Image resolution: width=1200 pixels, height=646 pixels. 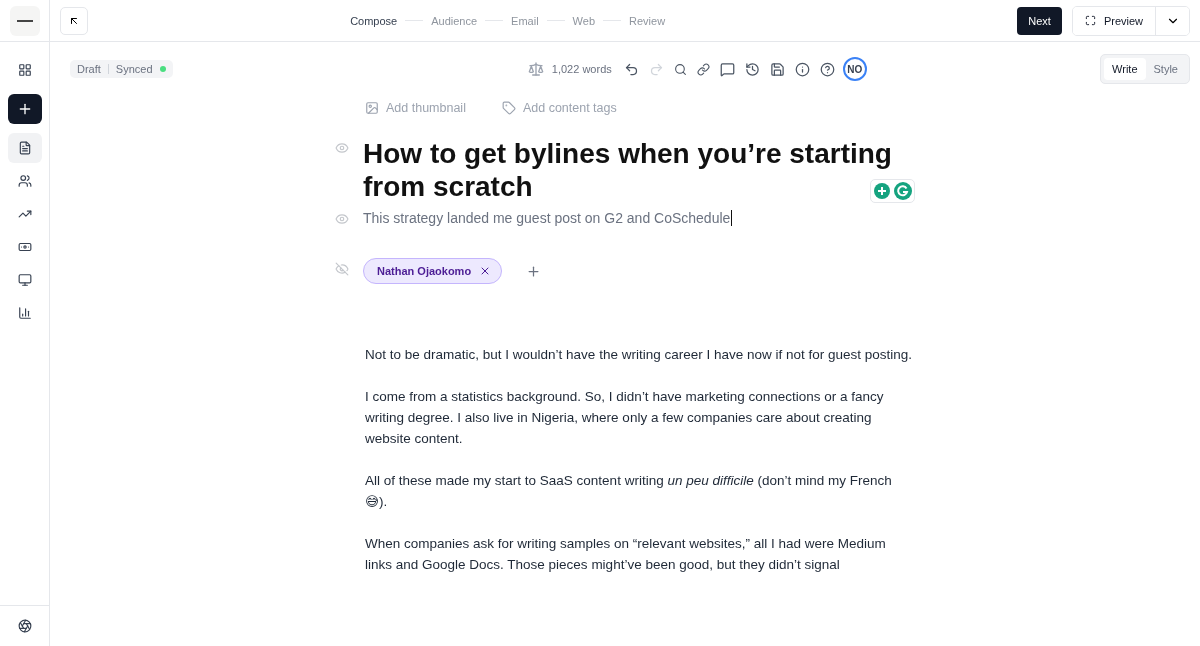 What do you see at coordinates (584, 20) in the screenshot?
I see `step-tab: Web` at bounding box center [584, 20].